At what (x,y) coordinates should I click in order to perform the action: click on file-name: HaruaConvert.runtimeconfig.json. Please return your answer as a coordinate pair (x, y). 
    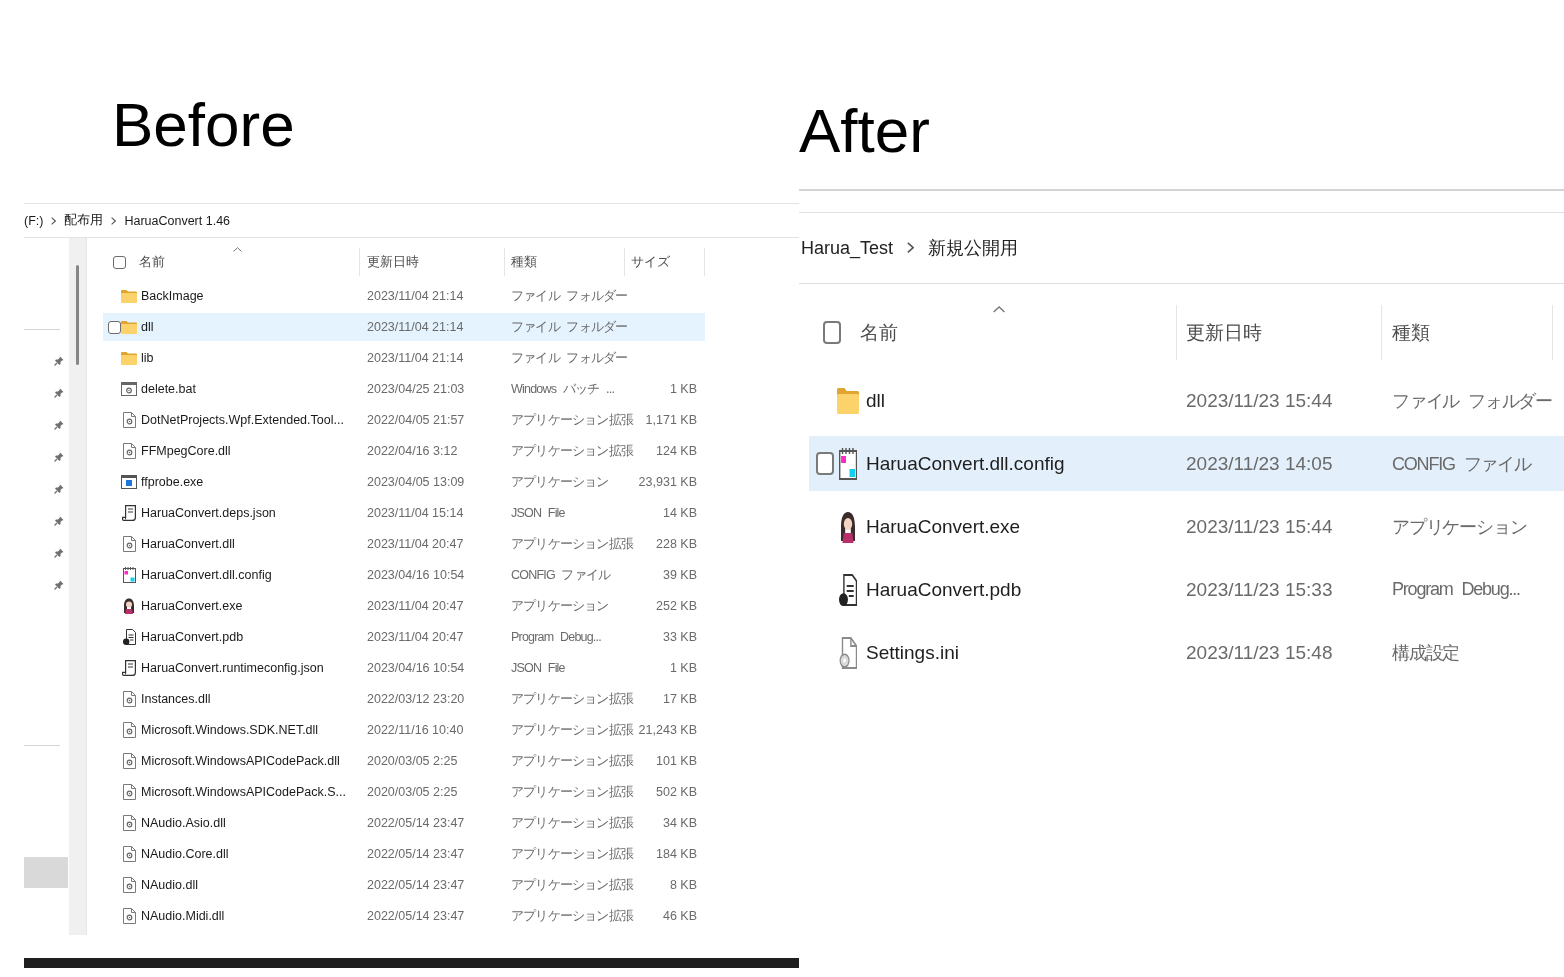
    Looking at the image, I should click on (232, 668).